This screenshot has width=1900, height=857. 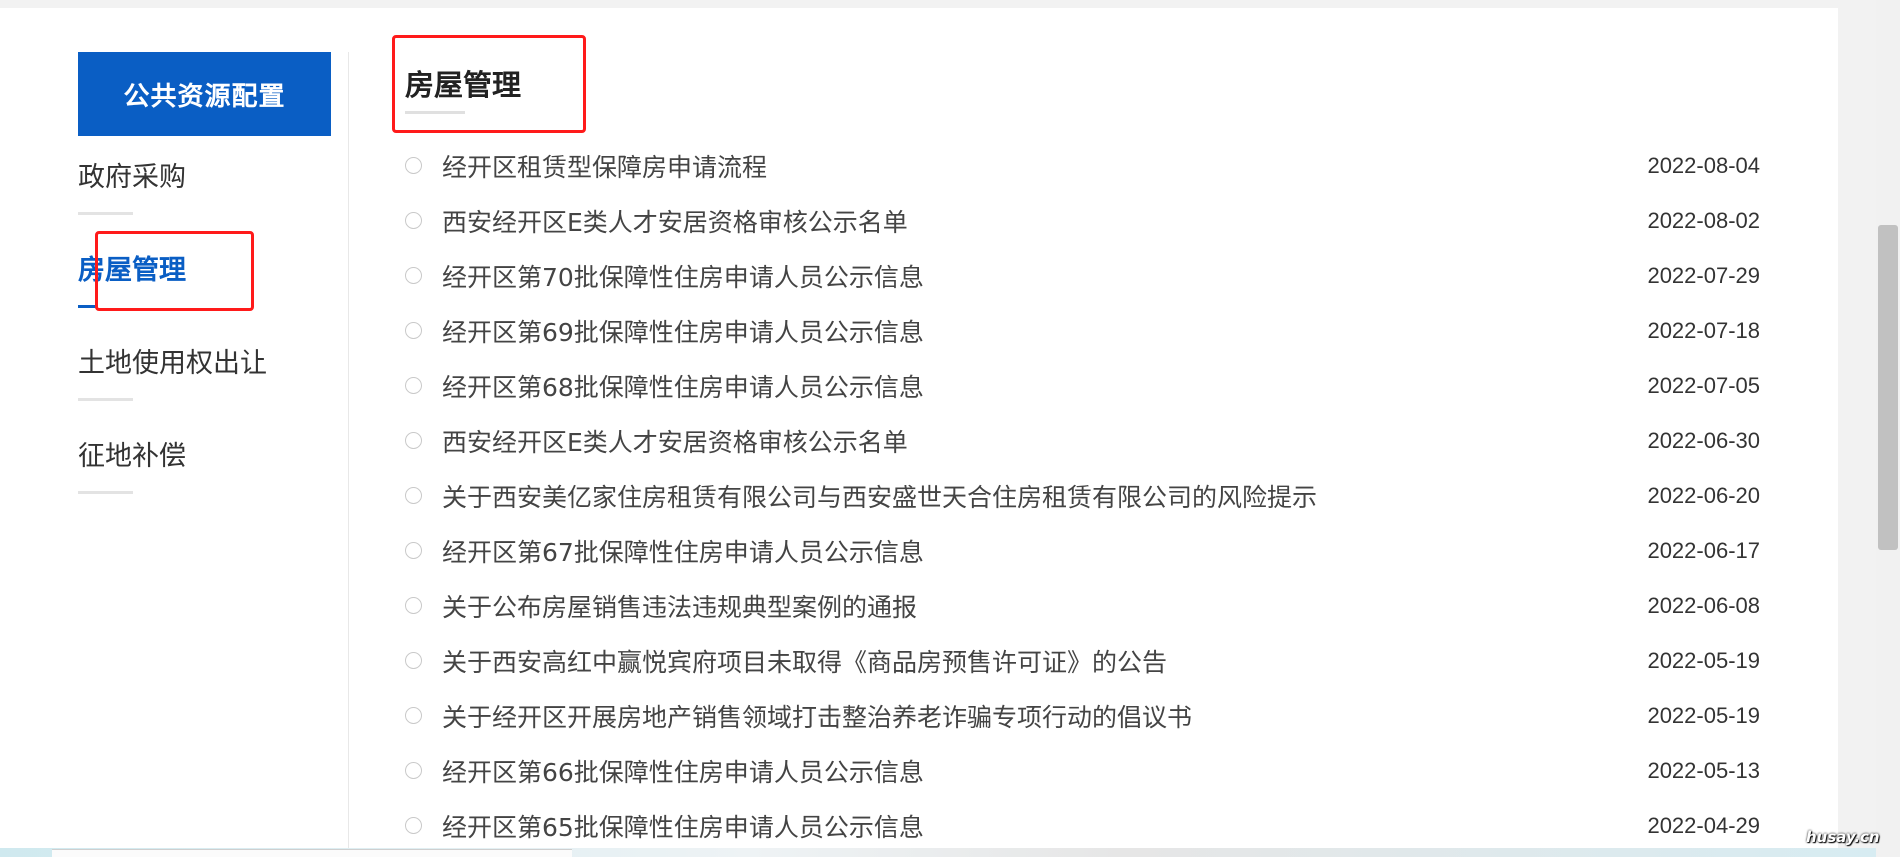 What do you see at coordinates (489, 84) in the screenshot?
I see `highlight-box-title` at bounding box center [489, 84].